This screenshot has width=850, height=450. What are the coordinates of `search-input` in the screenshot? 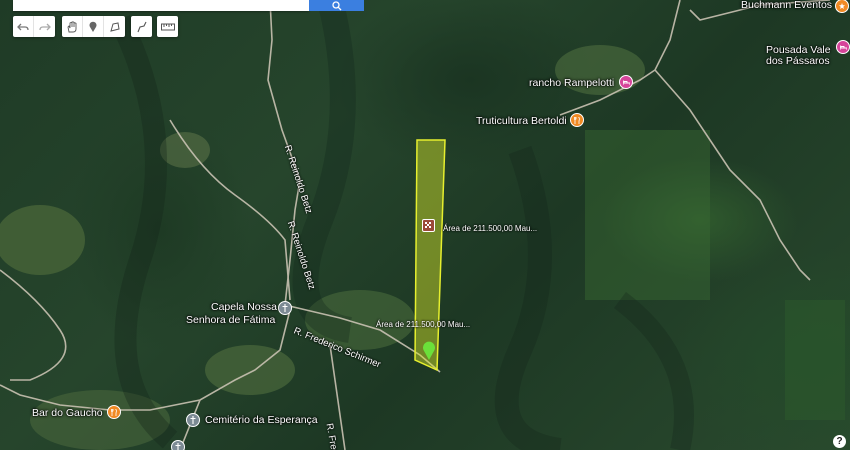 It's located at (161, 5).